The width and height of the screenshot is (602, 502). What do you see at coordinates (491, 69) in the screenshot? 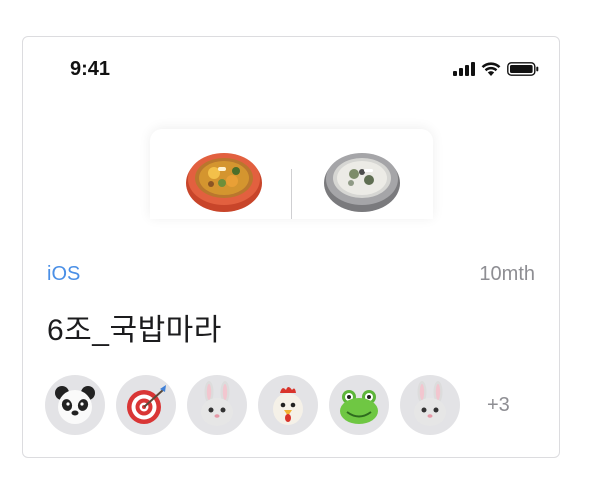
I see `wifi-icon` at bounding box center [491, 69].